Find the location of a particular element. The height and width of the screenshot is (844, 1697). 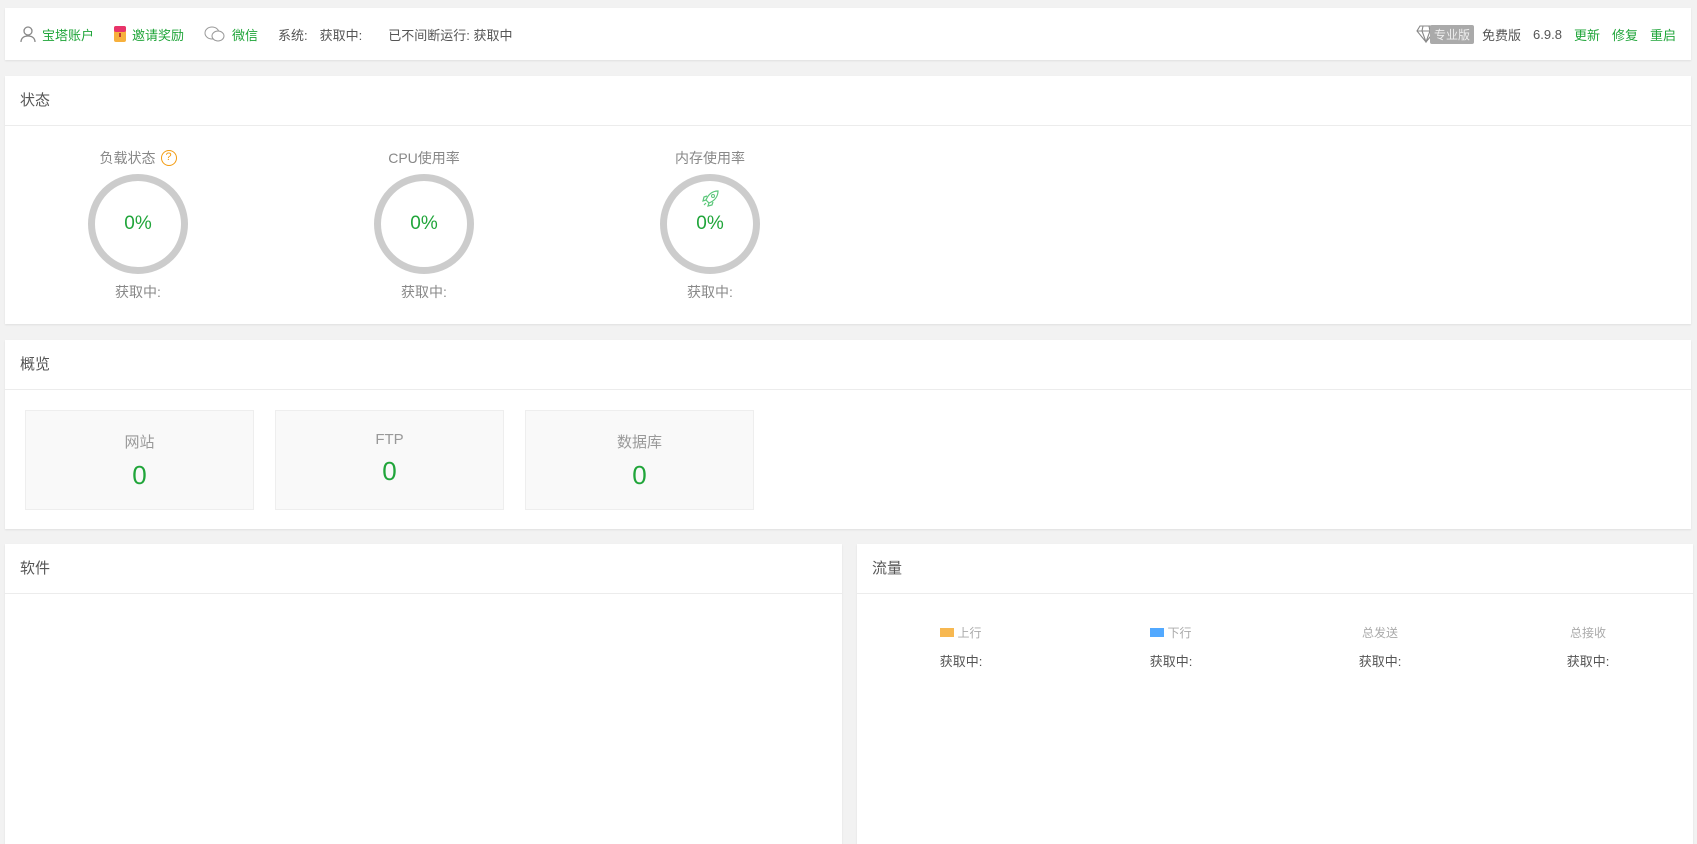

gift-icon is located at coordinates (120, 34).